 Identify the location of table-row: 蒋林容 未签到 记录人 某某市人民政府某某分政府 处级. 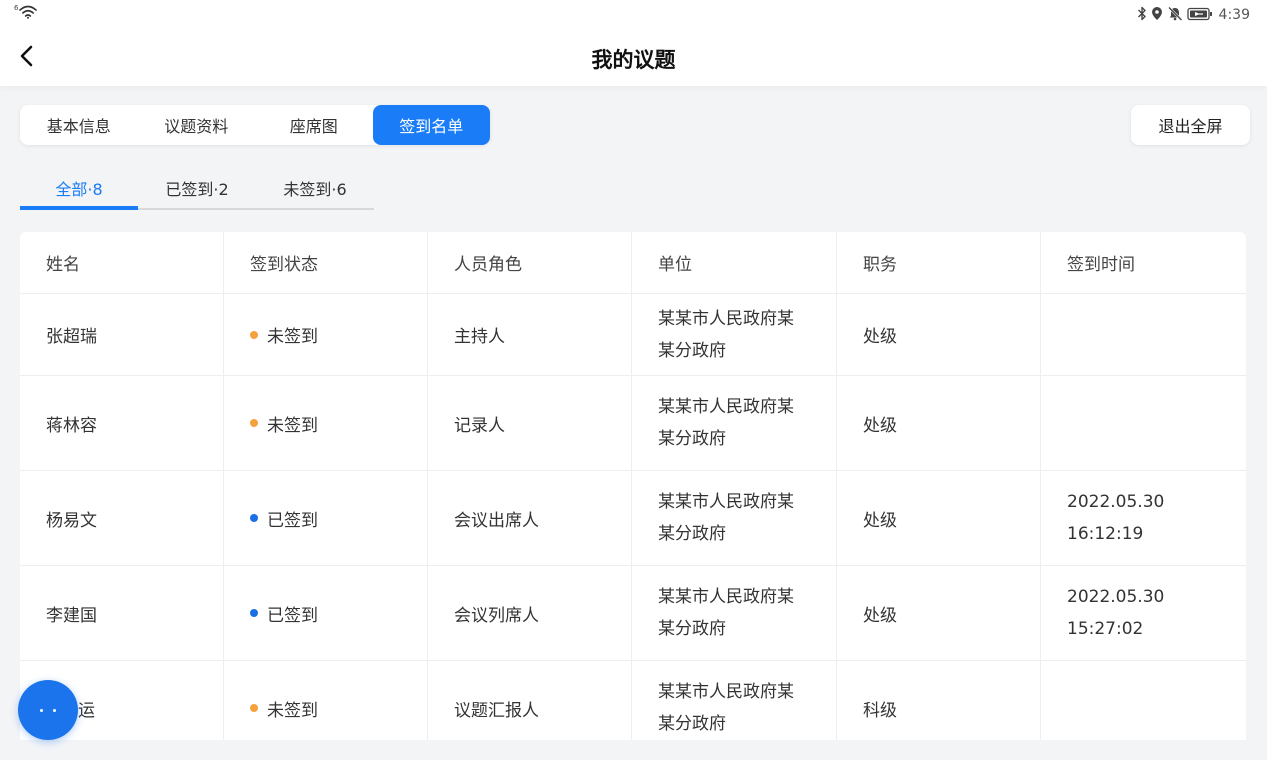
(633, 423).